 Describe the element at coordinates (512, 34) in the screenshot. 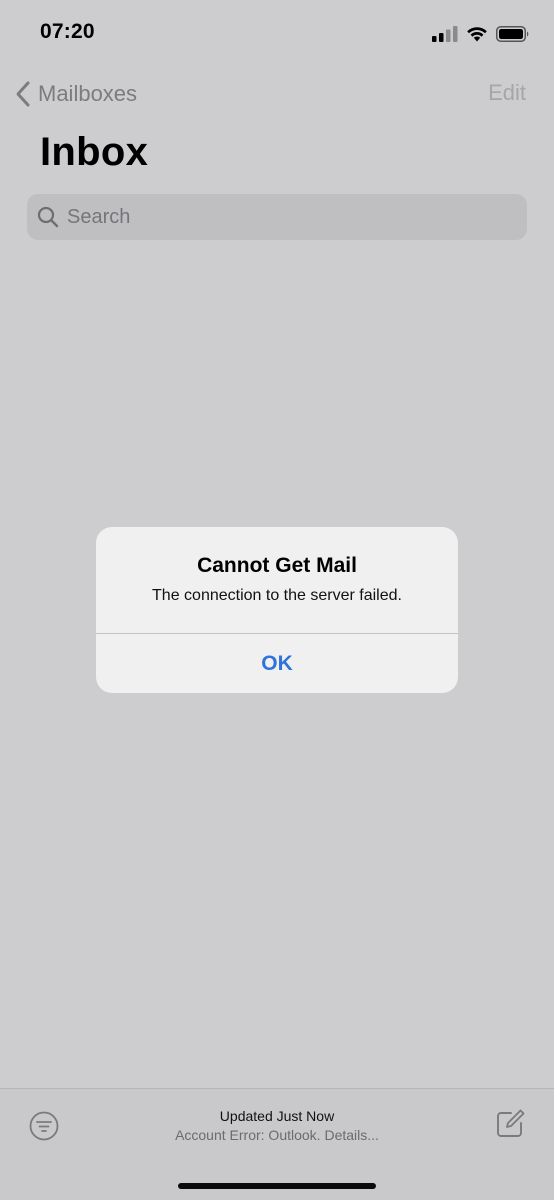

I see `battery-icon` at that location.